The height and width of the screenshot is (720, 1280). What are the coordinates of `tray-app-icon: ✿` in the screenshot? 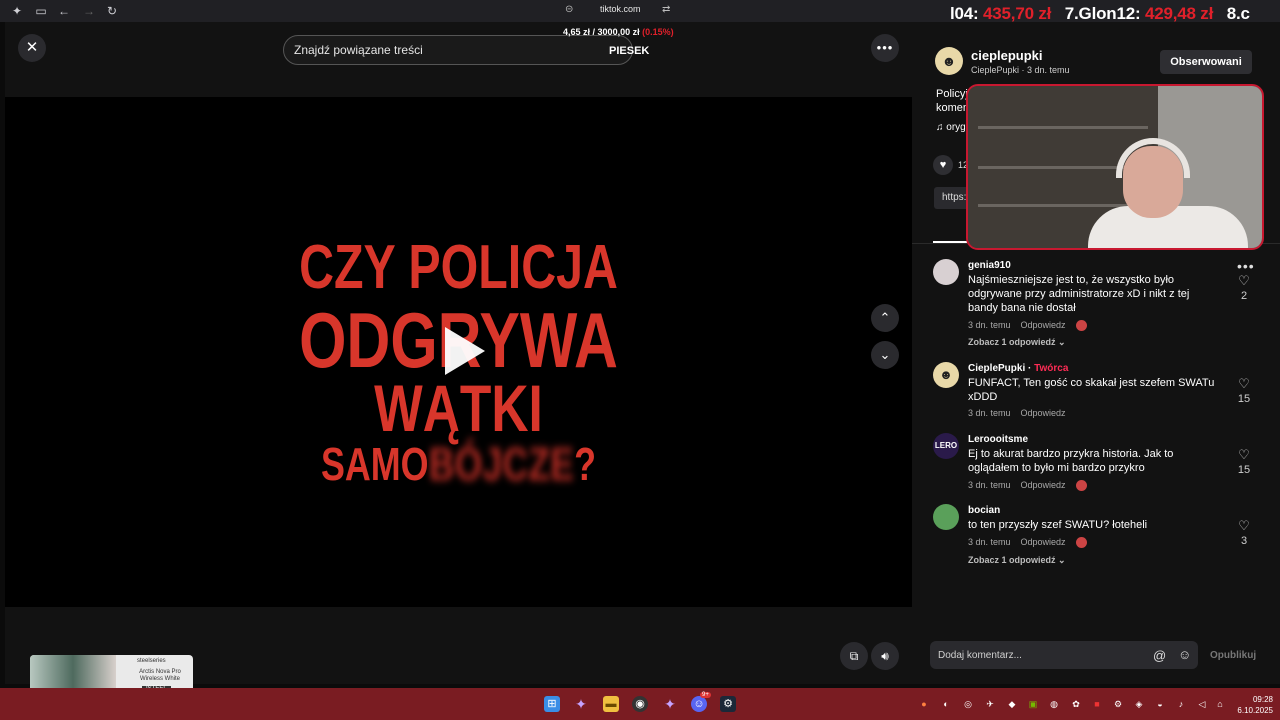 It's located at (1076, 704).